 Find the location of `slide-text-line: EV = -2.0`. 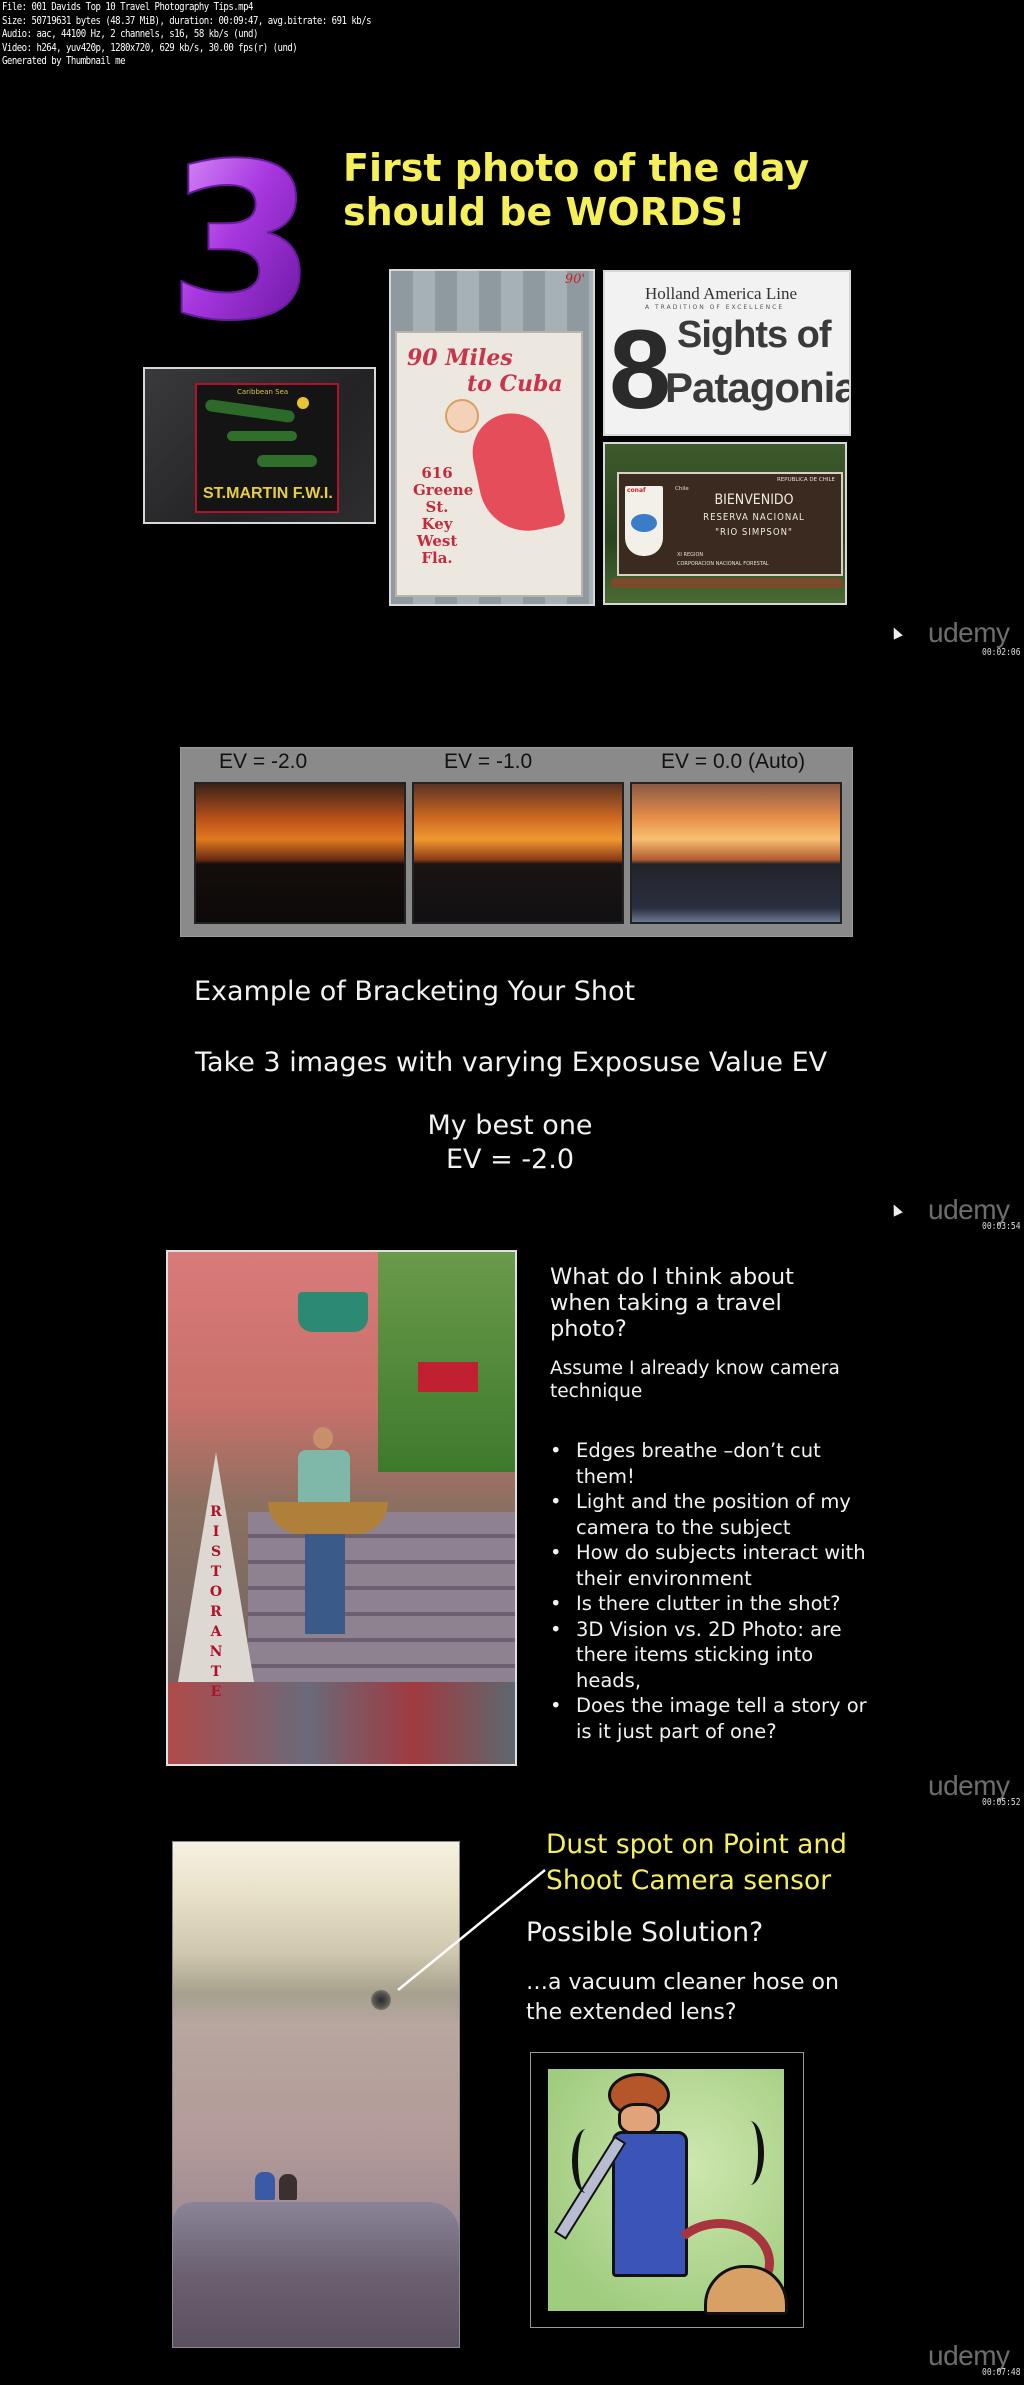

slide-text-line: EV = -2.0 is located at coordinates (510, 1159).